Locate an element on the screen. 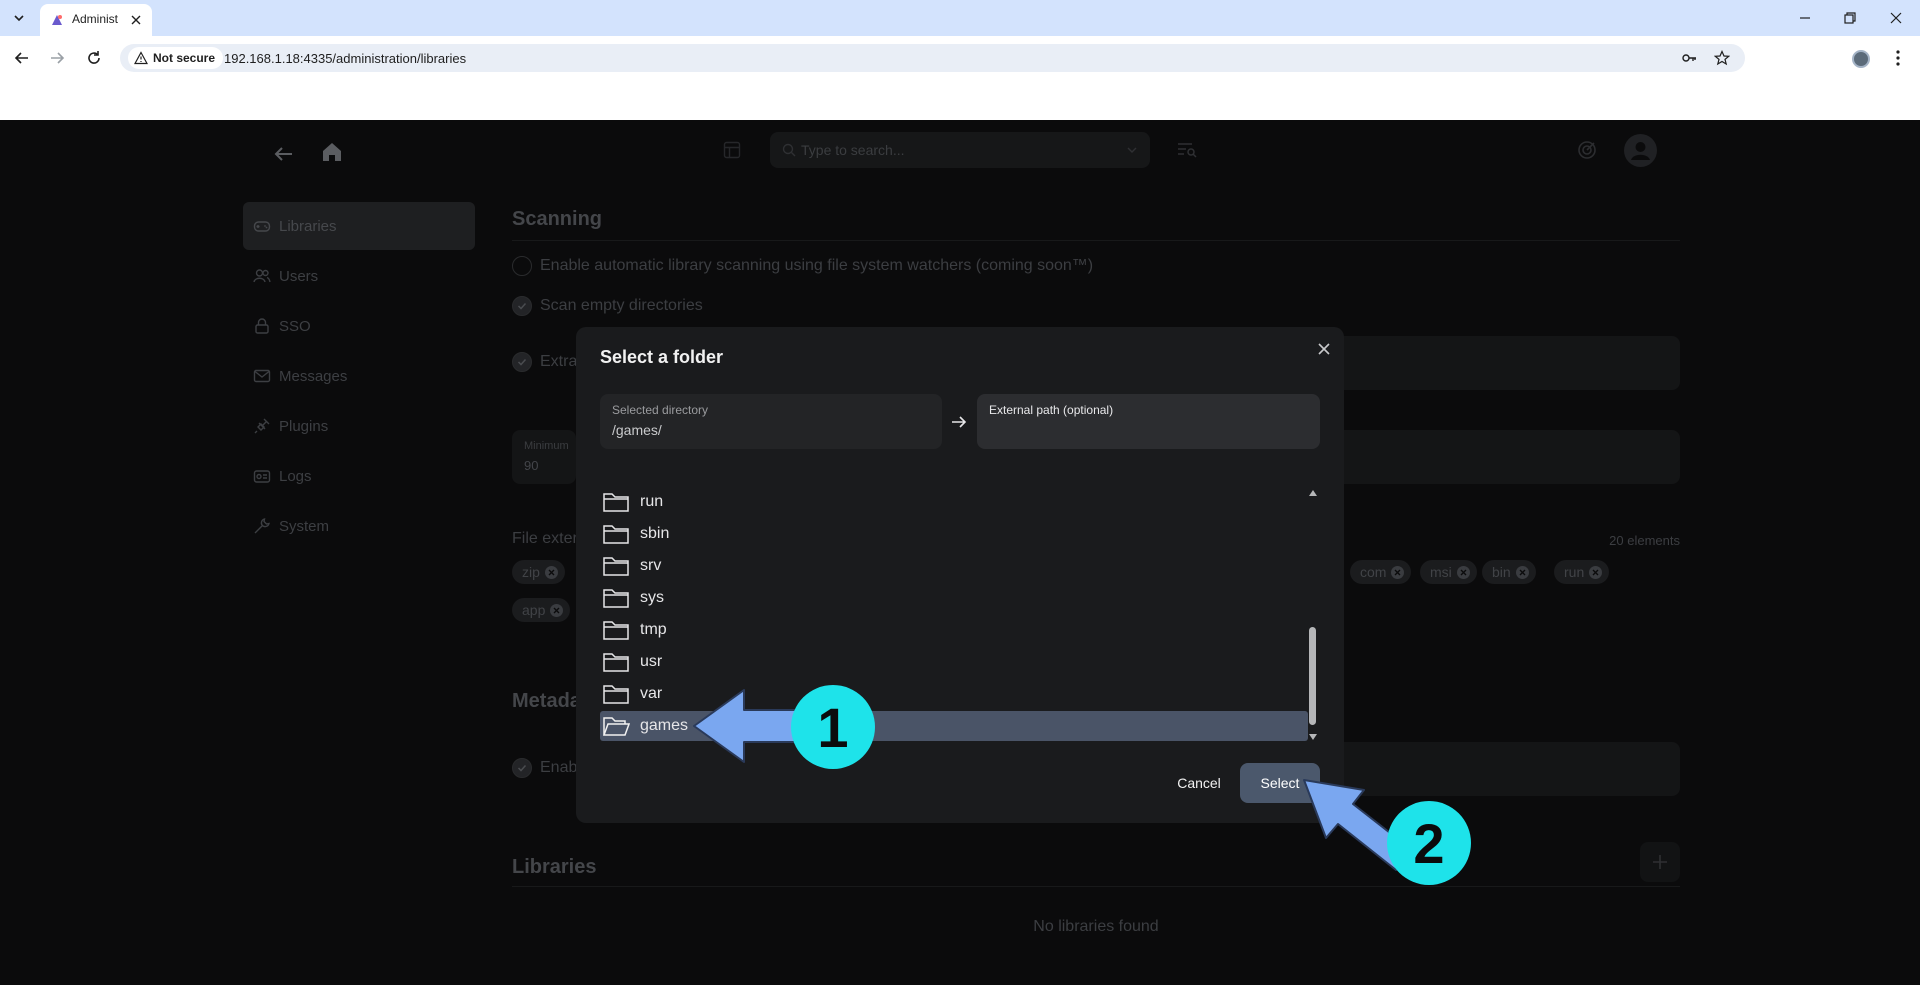  extra-field is located at coordinates (1502, 363).